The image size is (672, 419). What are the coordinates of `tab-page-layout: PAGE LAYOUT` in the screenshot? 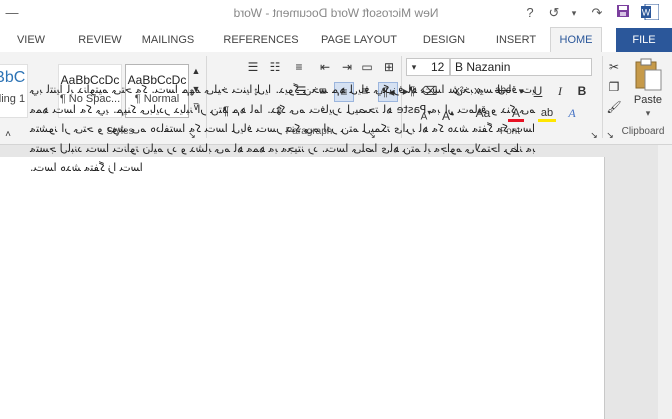 It's located at (359, 40).